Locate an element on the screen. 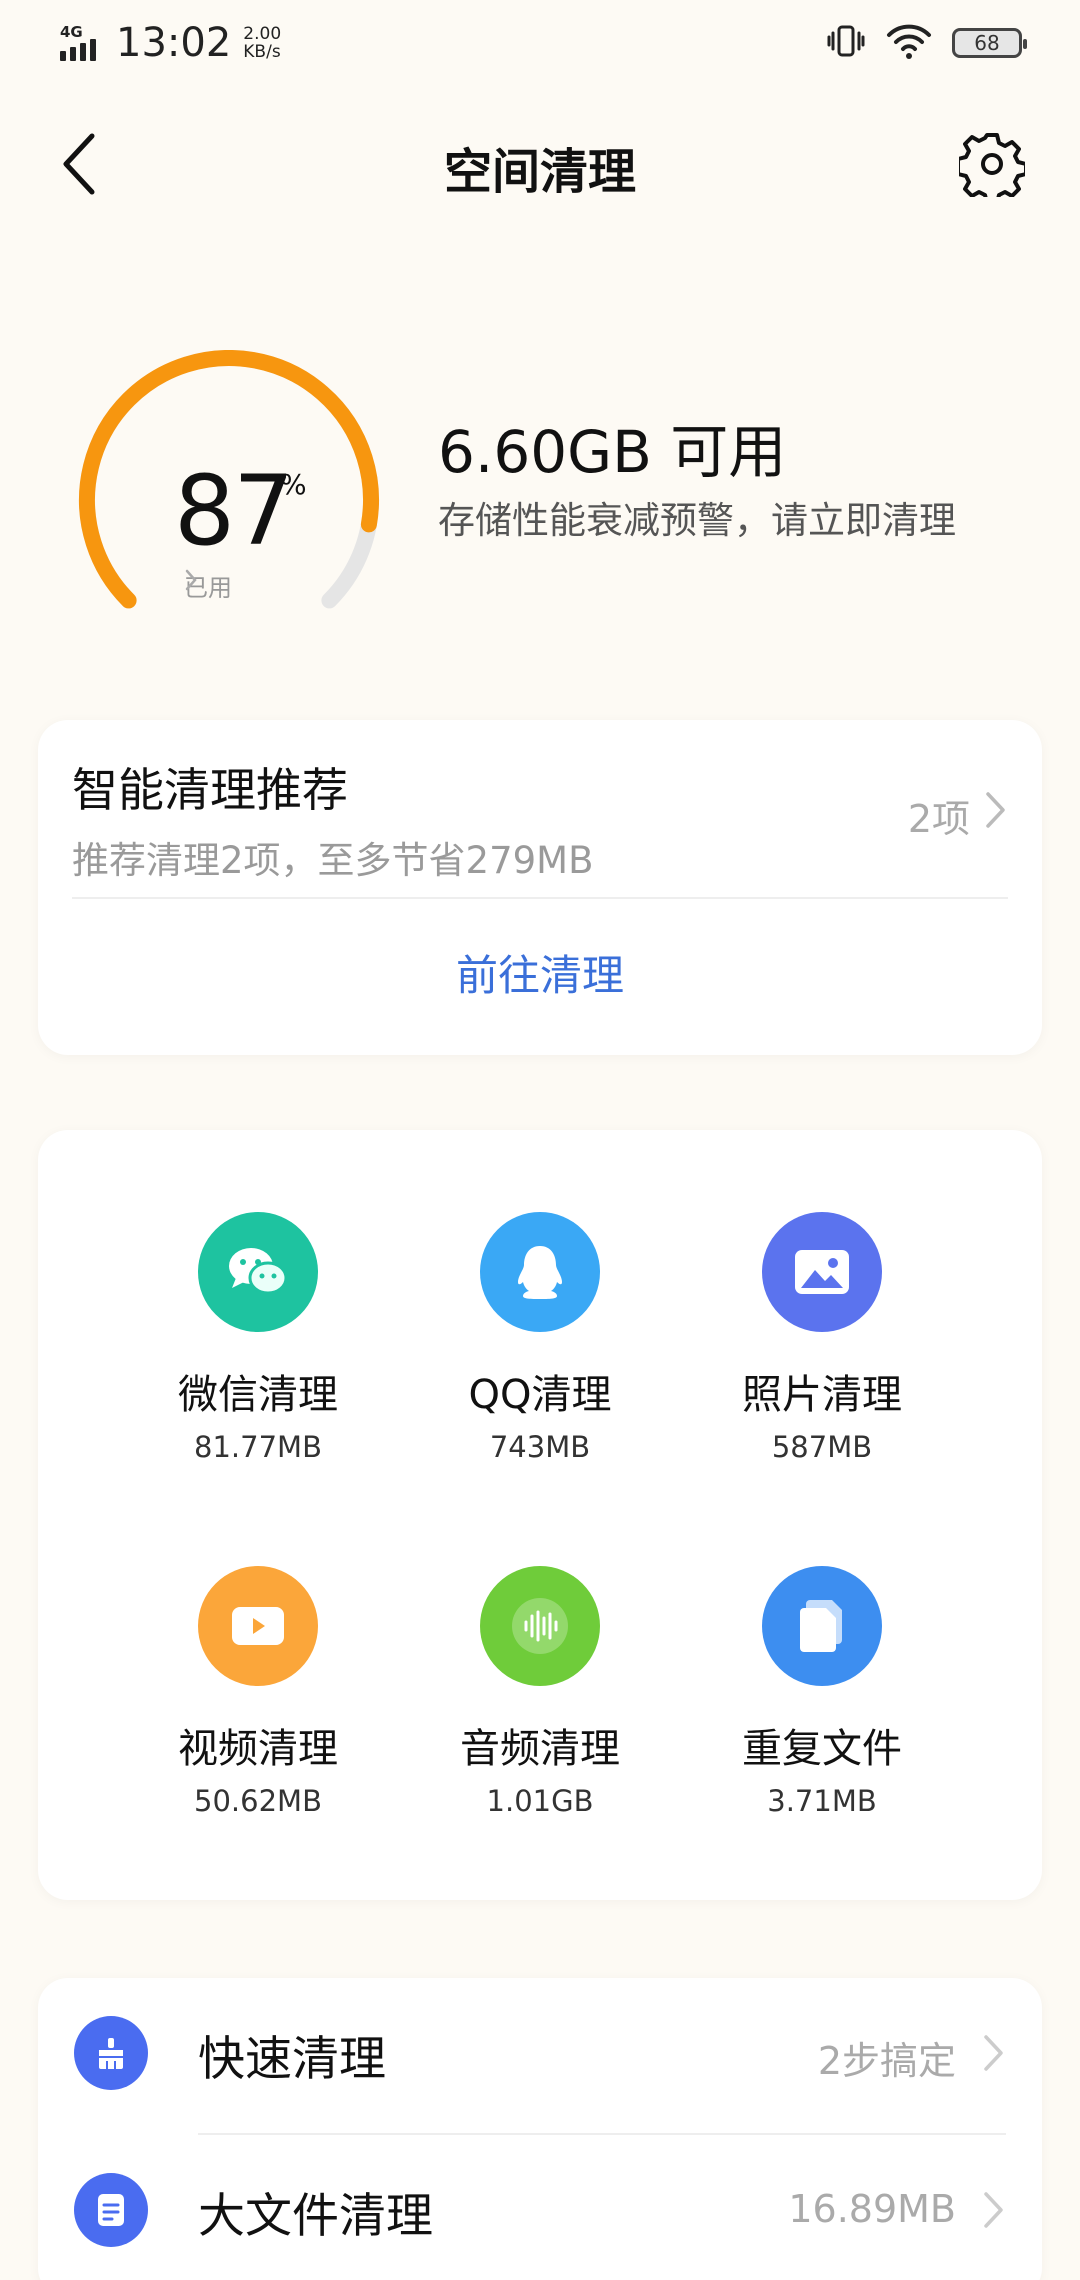 The height and width of the screenshot is (2280, 1080). tool-value: 16.89MB is located at coordinates (872, 2209).